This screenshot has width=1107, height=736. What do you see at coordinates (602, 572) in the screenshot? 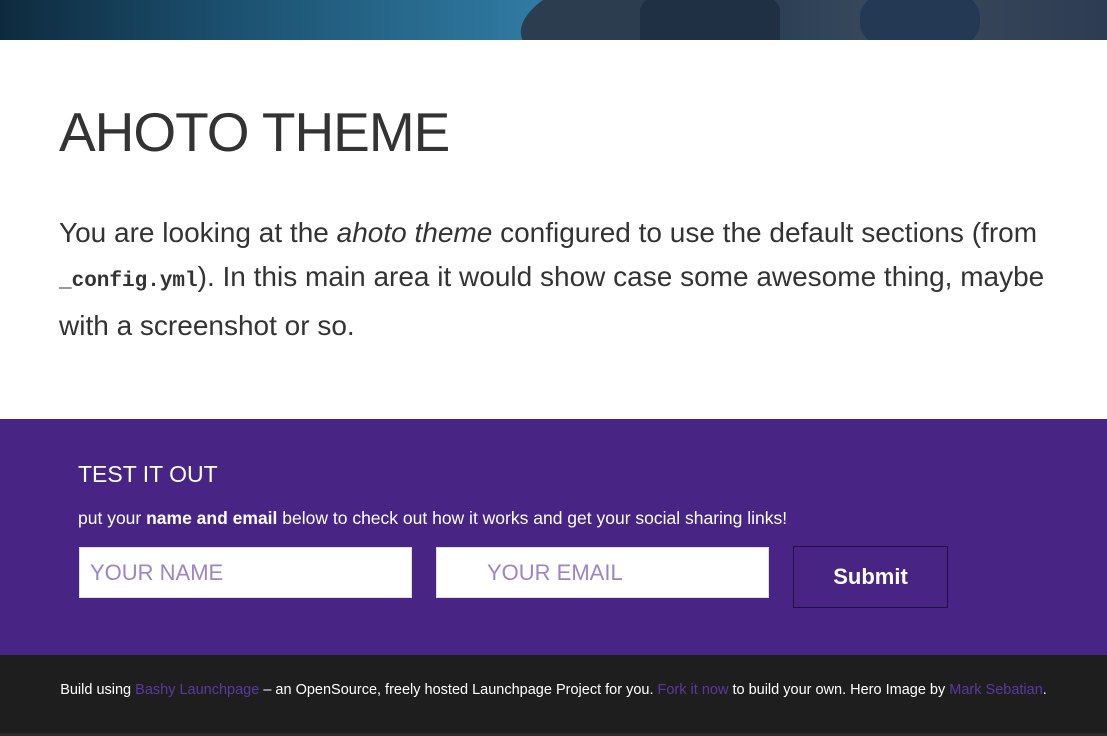
I see `email-input` at bounding box center [602, 572].